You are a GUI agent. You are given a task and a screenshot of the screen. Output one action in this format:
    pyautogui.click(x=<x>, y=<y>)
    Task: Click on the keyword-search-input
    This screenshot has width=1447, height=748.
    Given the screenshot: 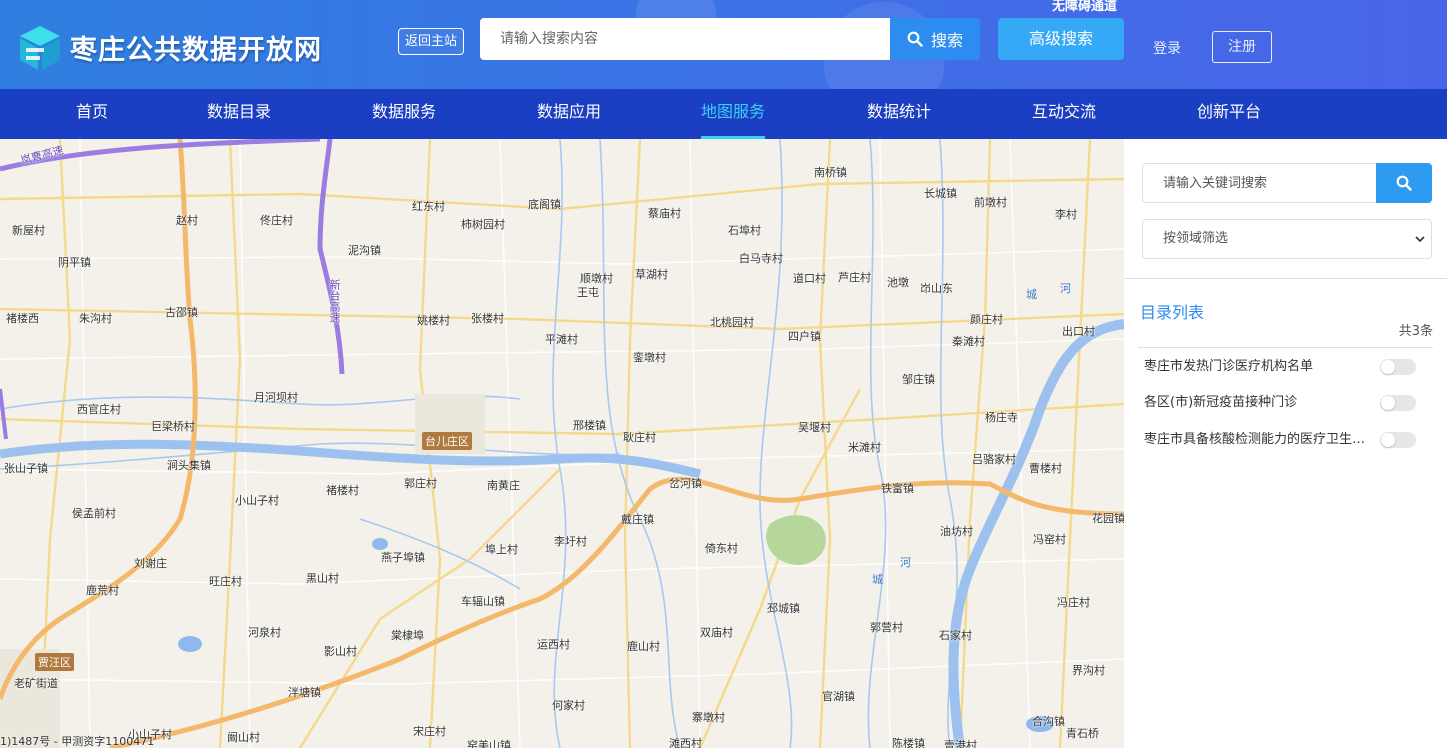 What is the action you would take?
    pyautogui.click(x=1259, y=183)
    